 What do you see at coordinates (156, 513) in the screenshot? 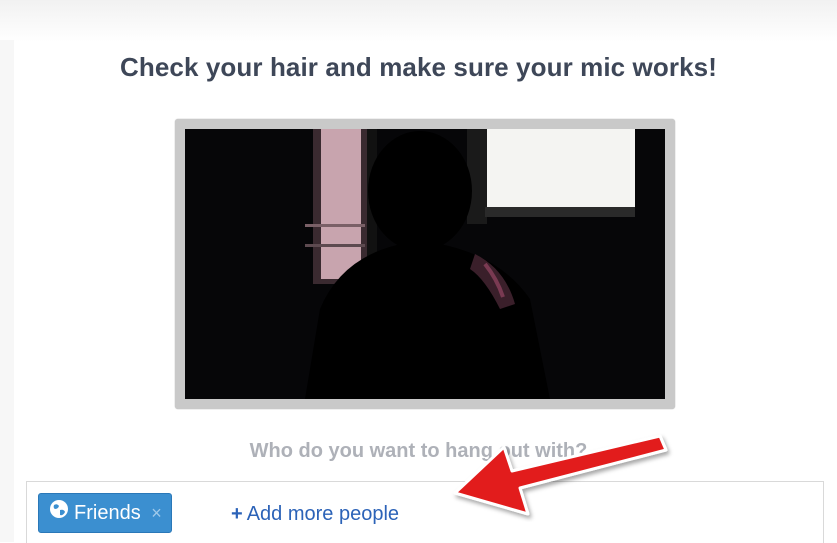
I see `remove-chip-icon: ×` at bounding box center [156, 513].